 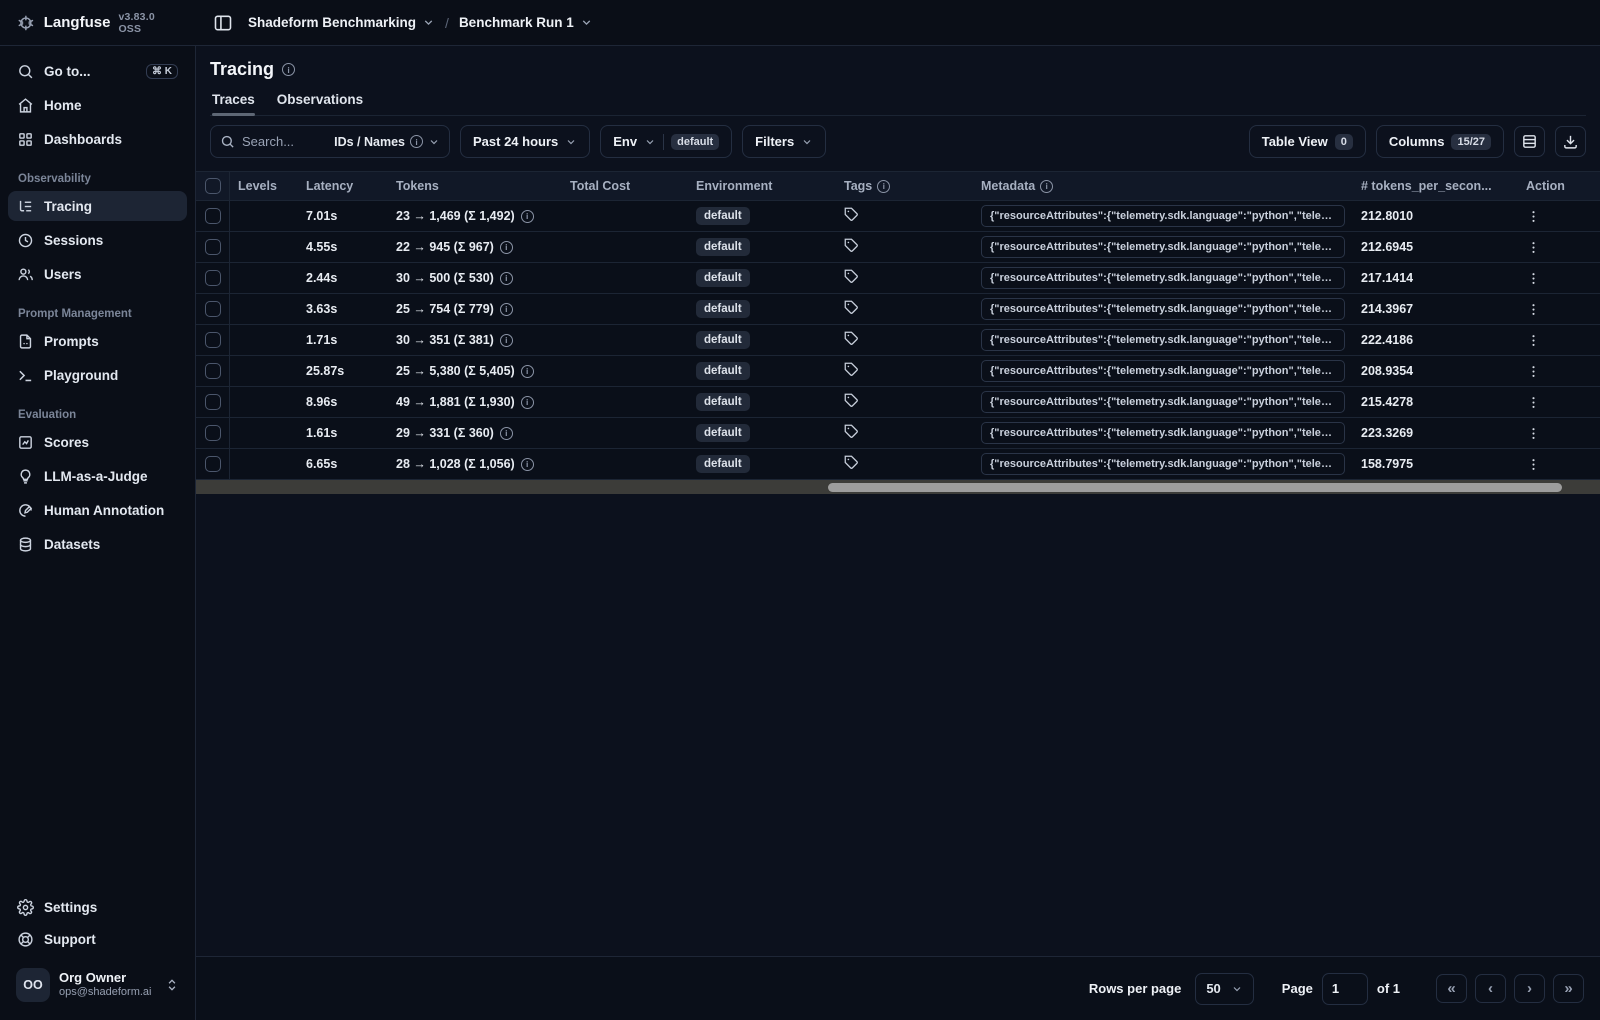 I want to click on horizontal-scrollbar, so click(x=898, y=487).